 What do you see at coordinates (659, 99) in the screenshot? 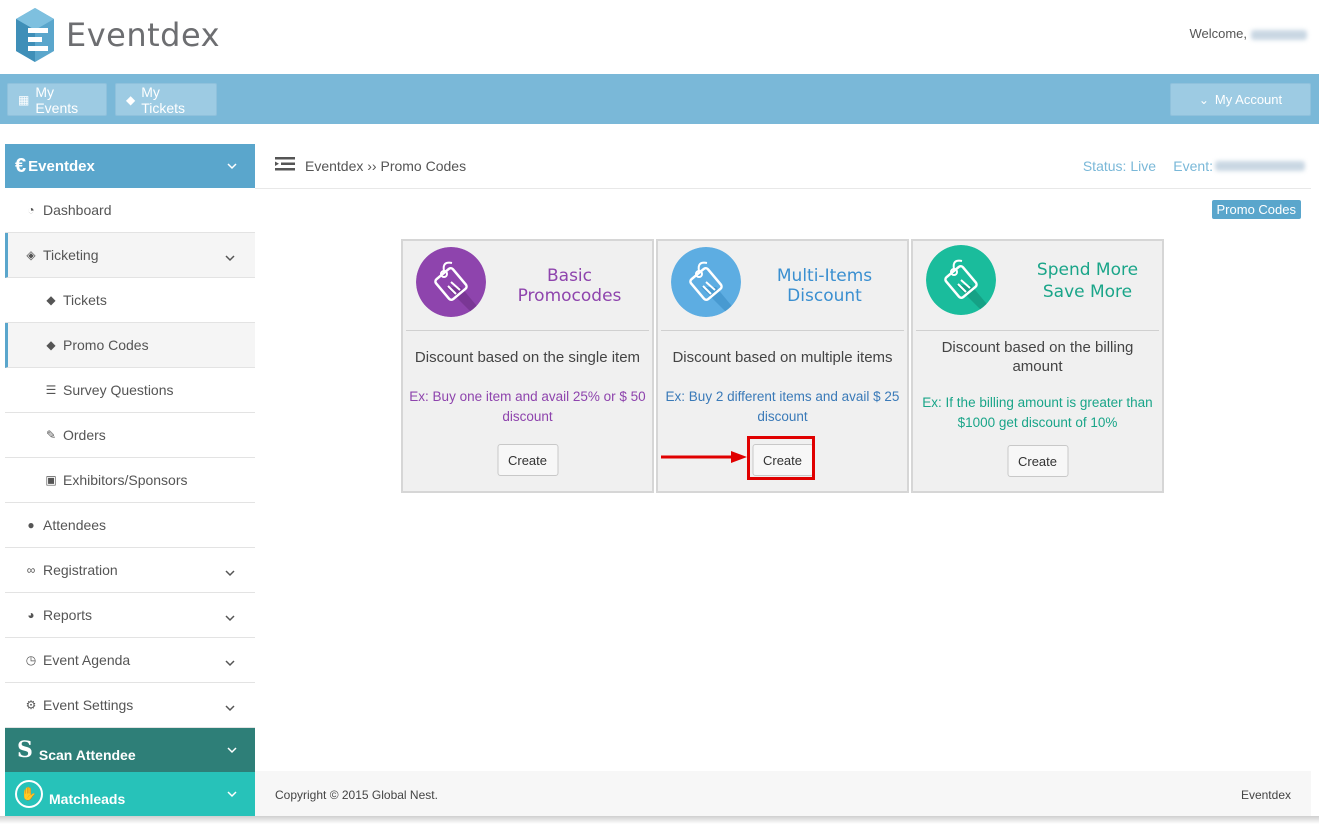
I see `nav-bar: ▦ My Events ◆ My Tickets ⌄ My Account` at bounding box center [659, 99].